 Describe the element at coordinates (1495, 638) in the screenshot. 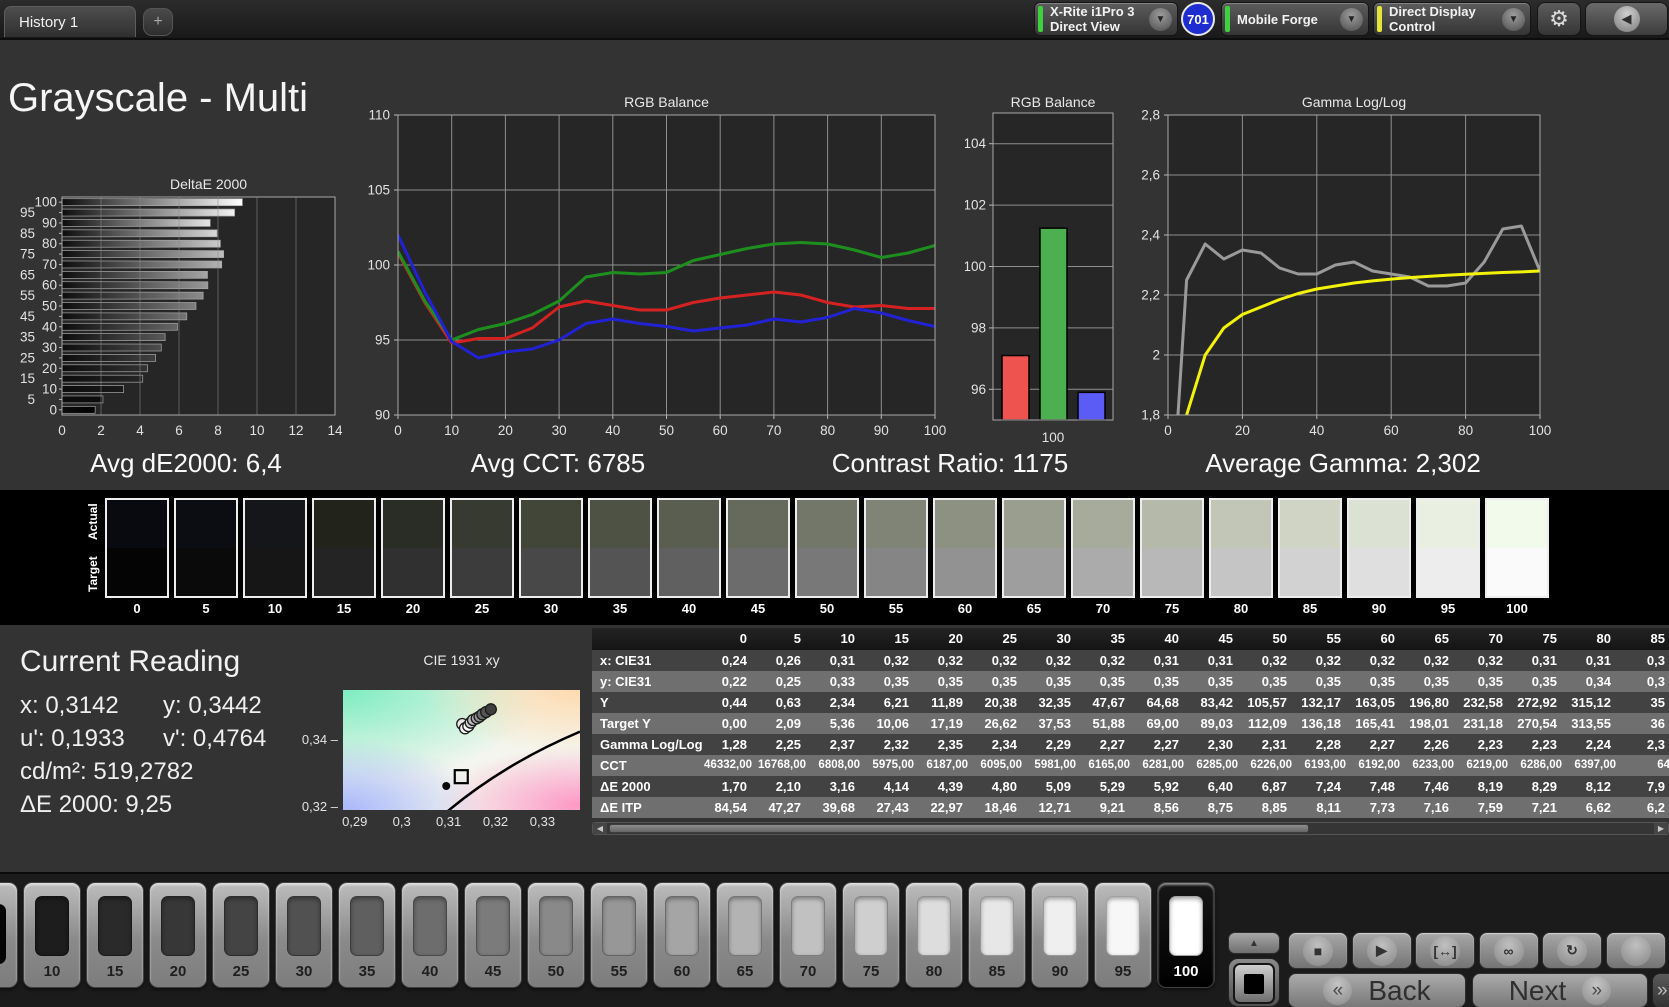

I see `table-column-header: 70` at that location.